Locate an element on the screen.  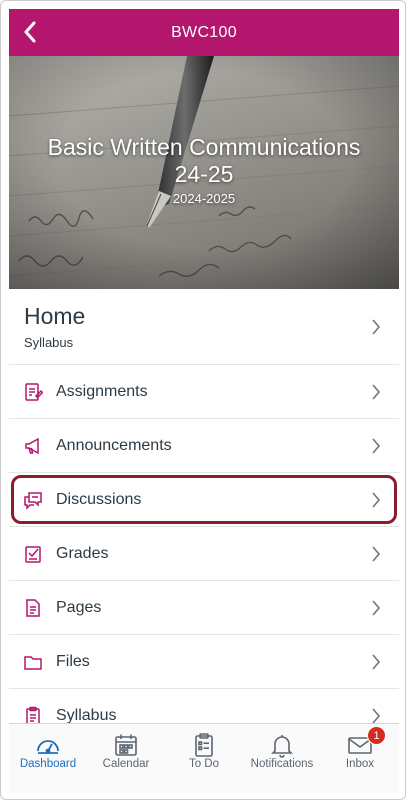
nav-item-assignments: Assignments is located at coordinates (204, 392).